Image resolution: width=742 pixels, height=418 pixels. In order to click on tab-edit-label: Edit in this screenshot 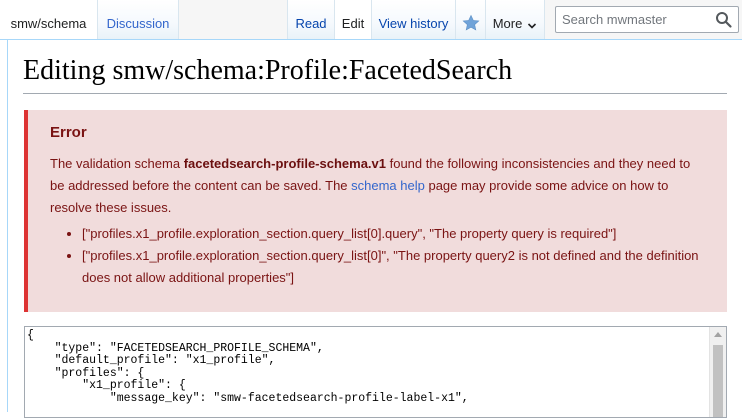, I will do `click(353, 23)`.